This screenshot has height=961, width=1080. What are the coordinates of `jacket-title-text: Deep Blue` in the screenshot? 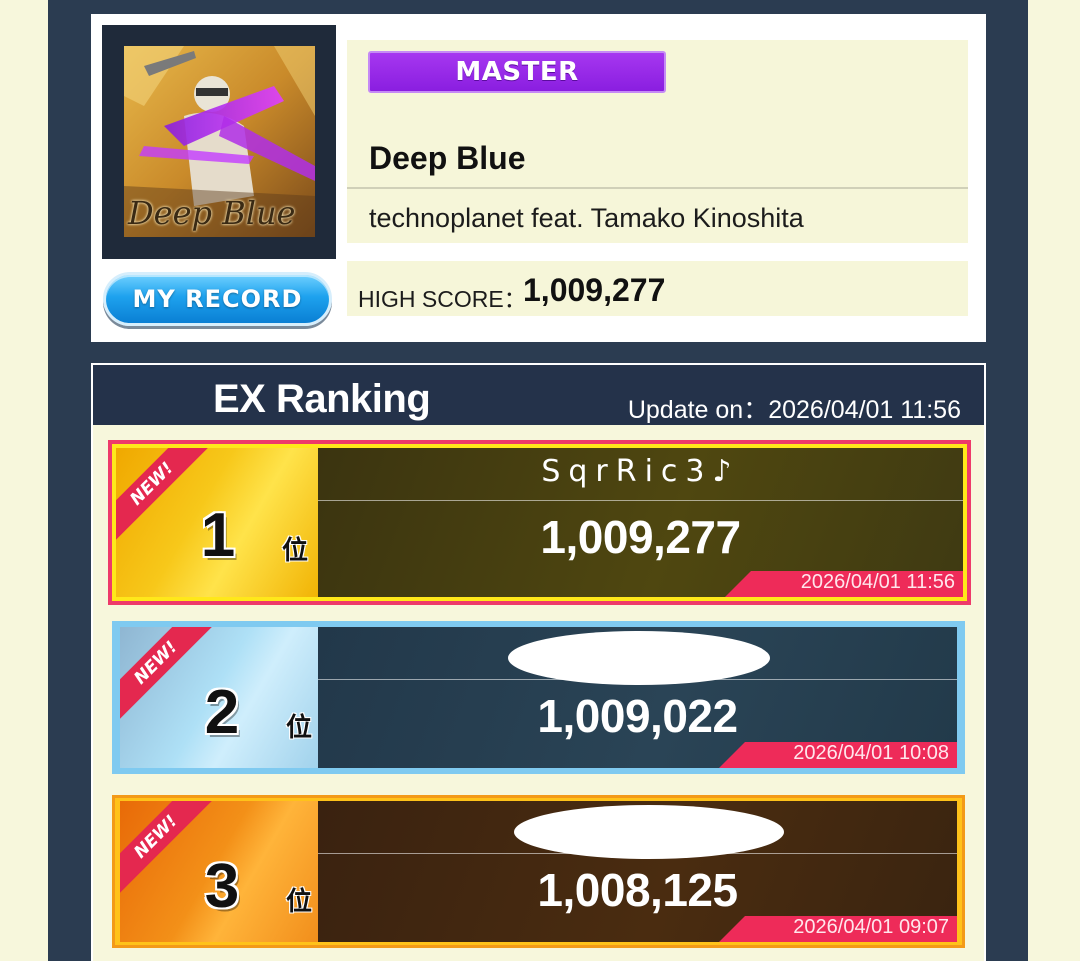 It's located at (212, 213).